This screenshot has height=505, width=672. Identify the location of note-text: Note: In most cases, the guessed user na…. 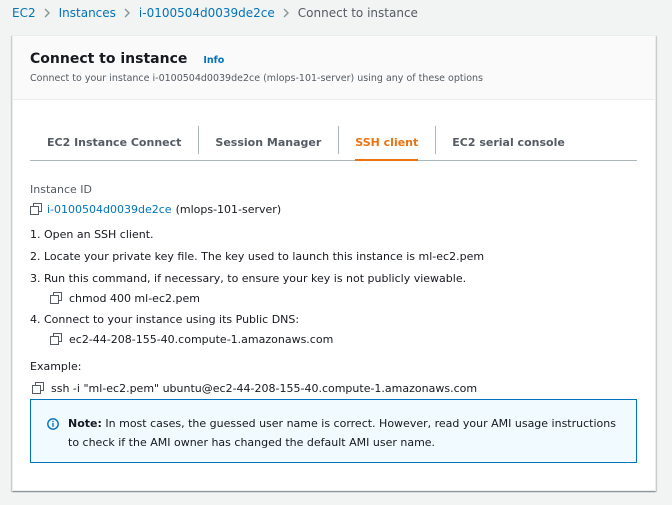
(348, 433).